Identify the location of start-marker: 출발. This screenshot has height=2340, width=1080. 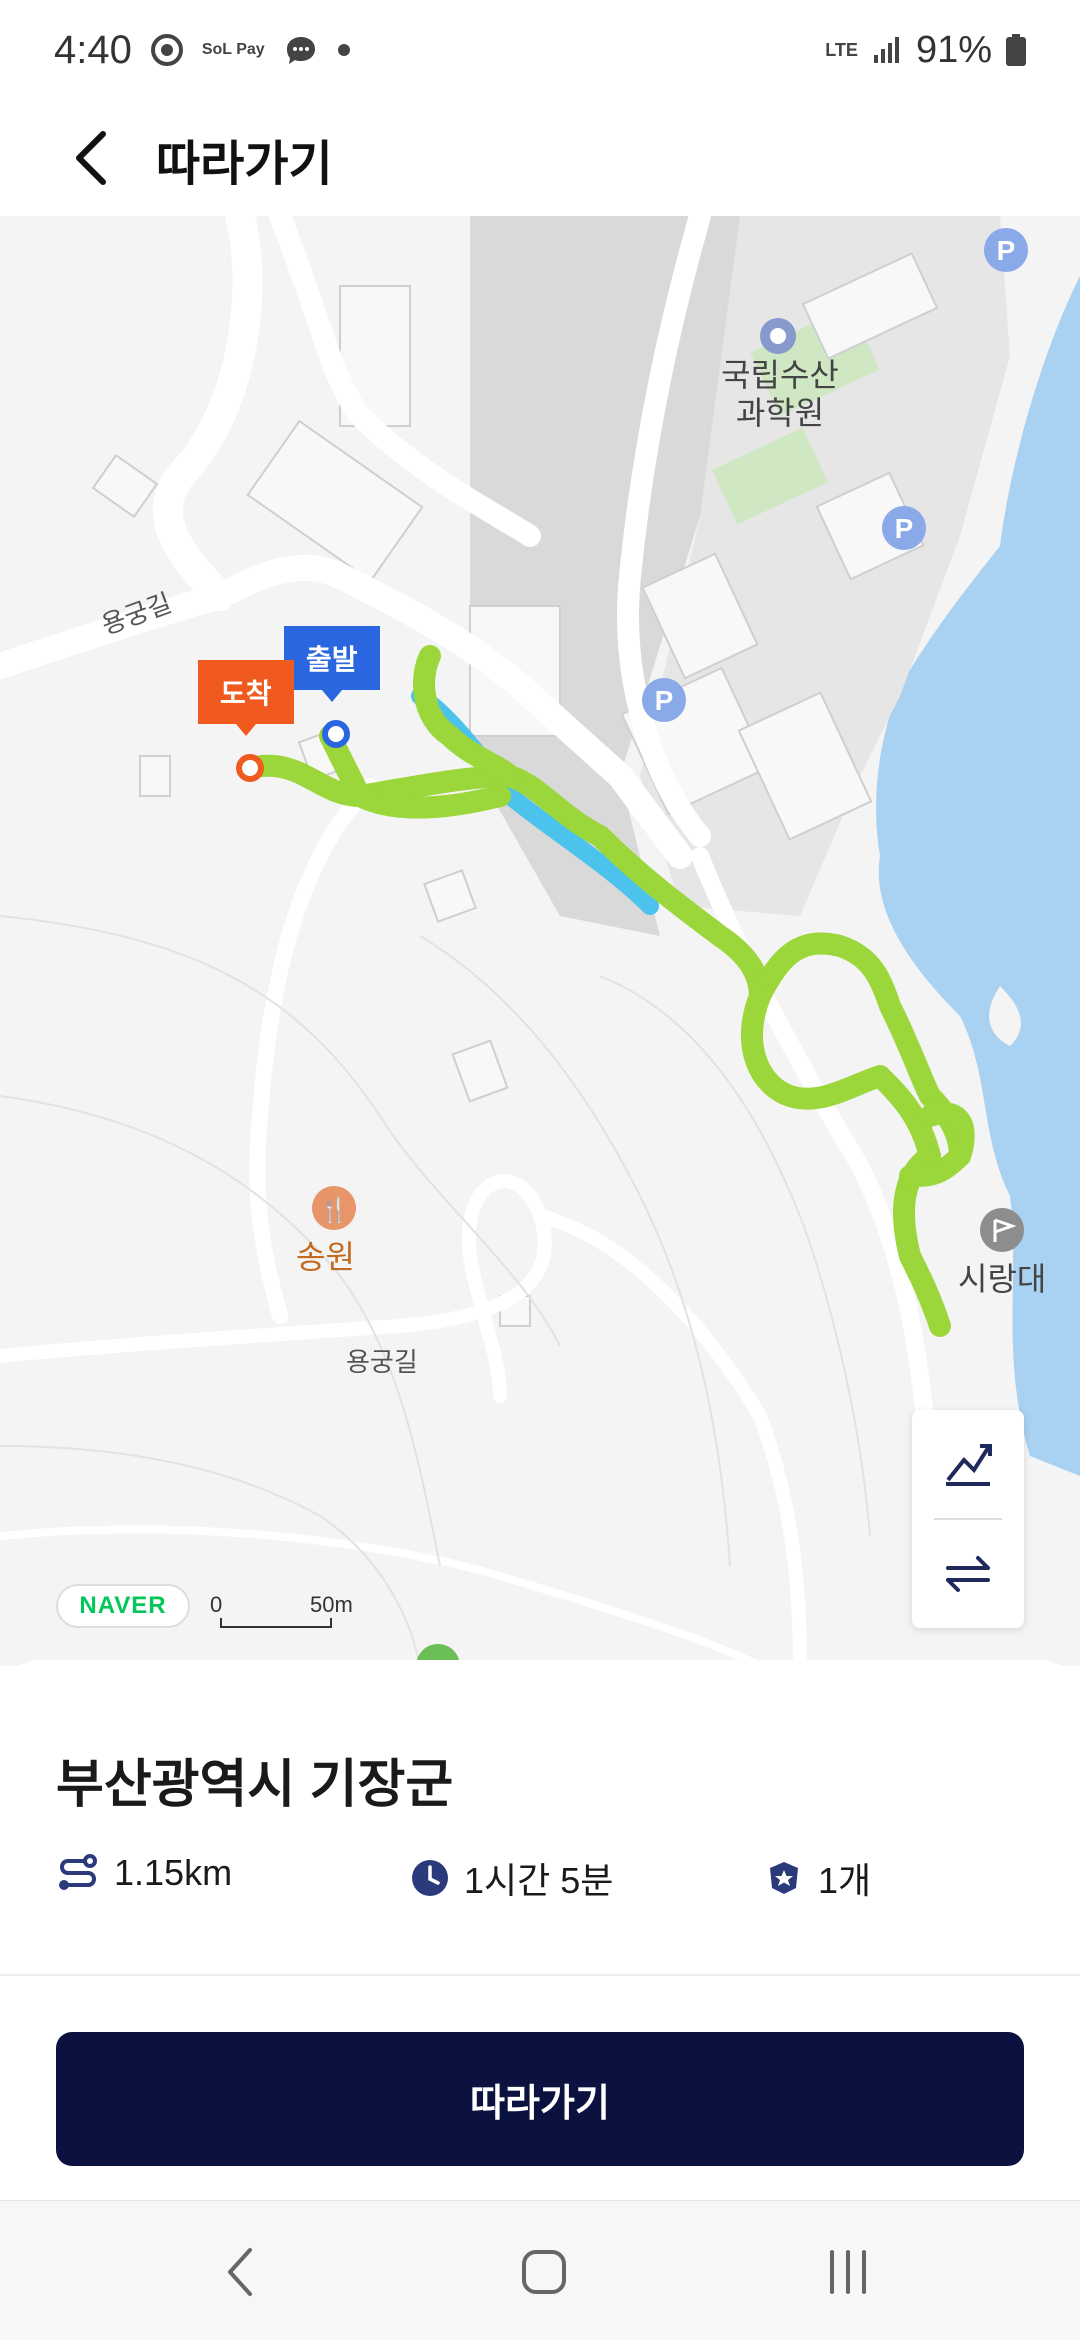
(332, 664).